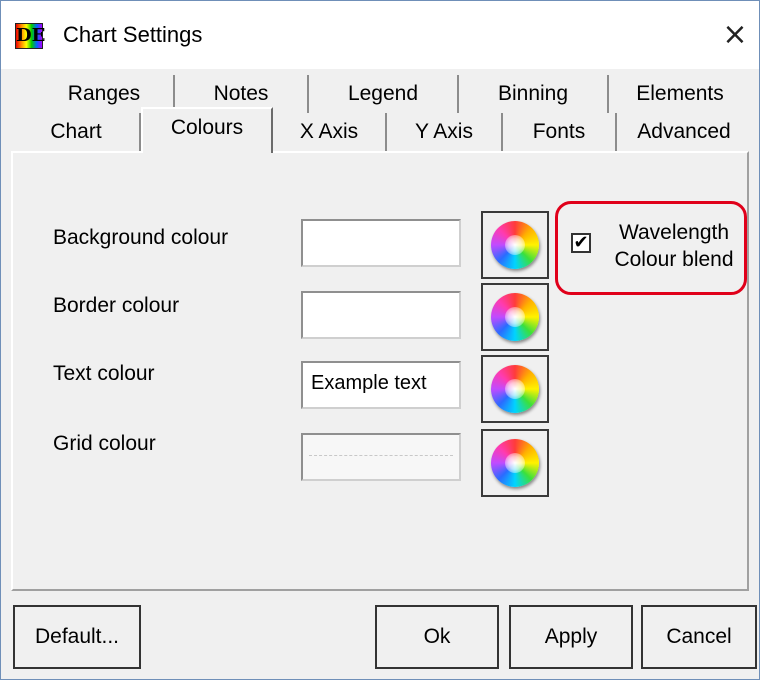 The height and width of the screenshot is (680, 760). I want to click on tab-advanced: Advanced, so click(684, 132).